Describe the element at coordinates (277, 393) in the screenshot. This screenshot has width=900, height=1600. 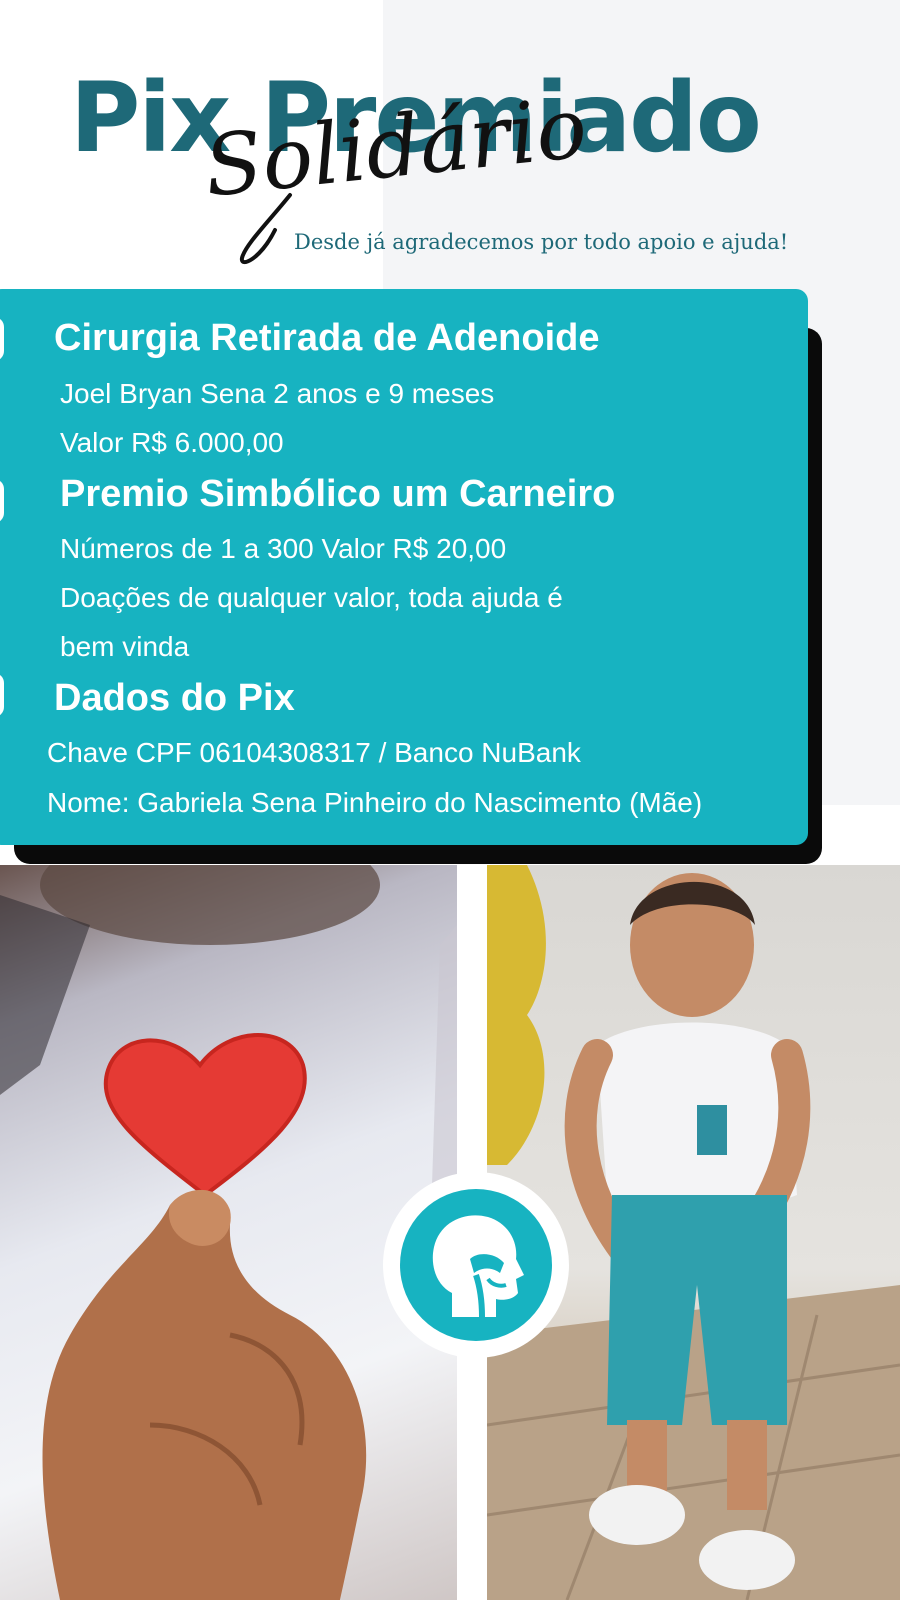
I see `patient-info: Joel Bryan Sena 2 anos e 9 meses` at that location.